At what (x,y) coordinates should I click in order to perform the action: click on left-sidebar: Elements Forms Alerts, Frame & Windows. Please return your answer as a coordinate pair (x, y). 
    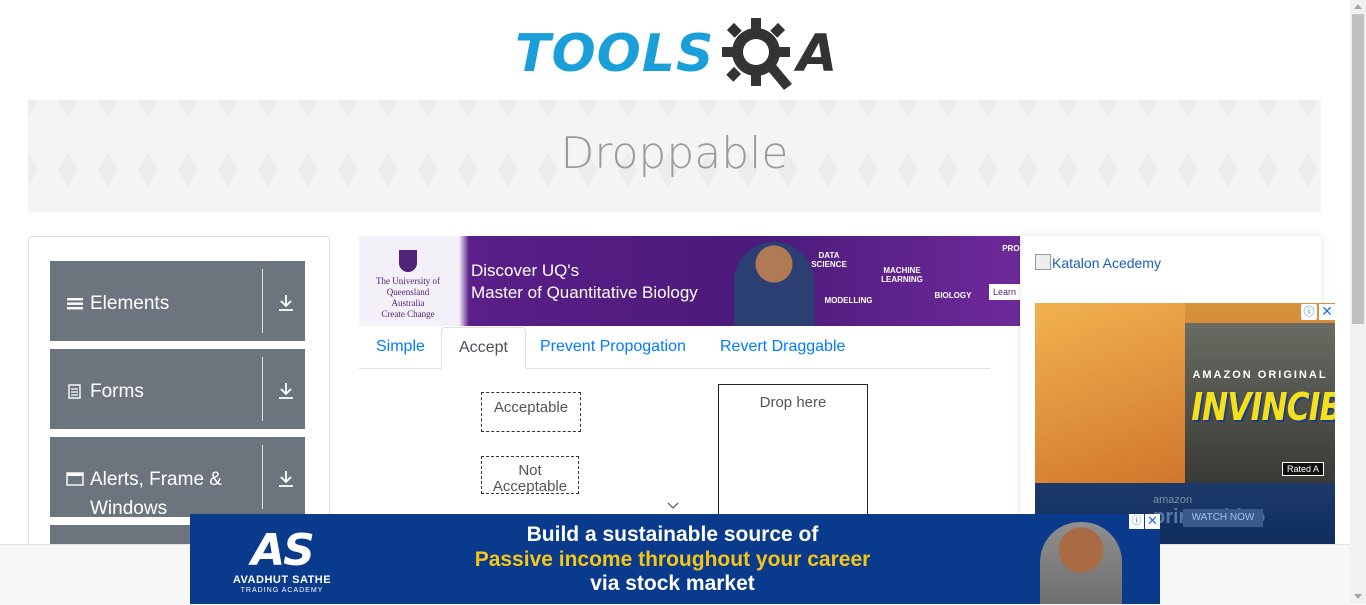
    Looking at the image, I should click on (179, 400).